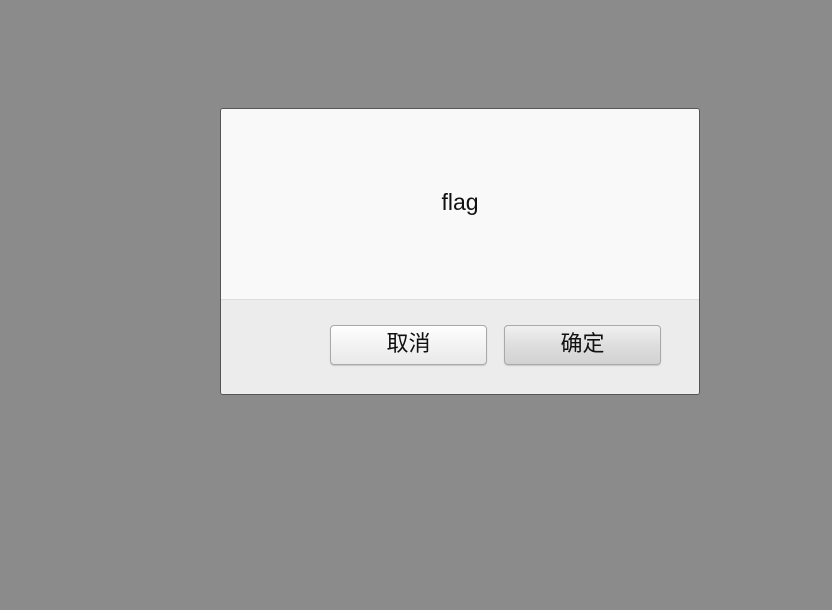 This screenshot has height=610, width=832. Describe the element at coordinates (582, 345) in the screenshot. I see `ok-button: 确定` at that location.